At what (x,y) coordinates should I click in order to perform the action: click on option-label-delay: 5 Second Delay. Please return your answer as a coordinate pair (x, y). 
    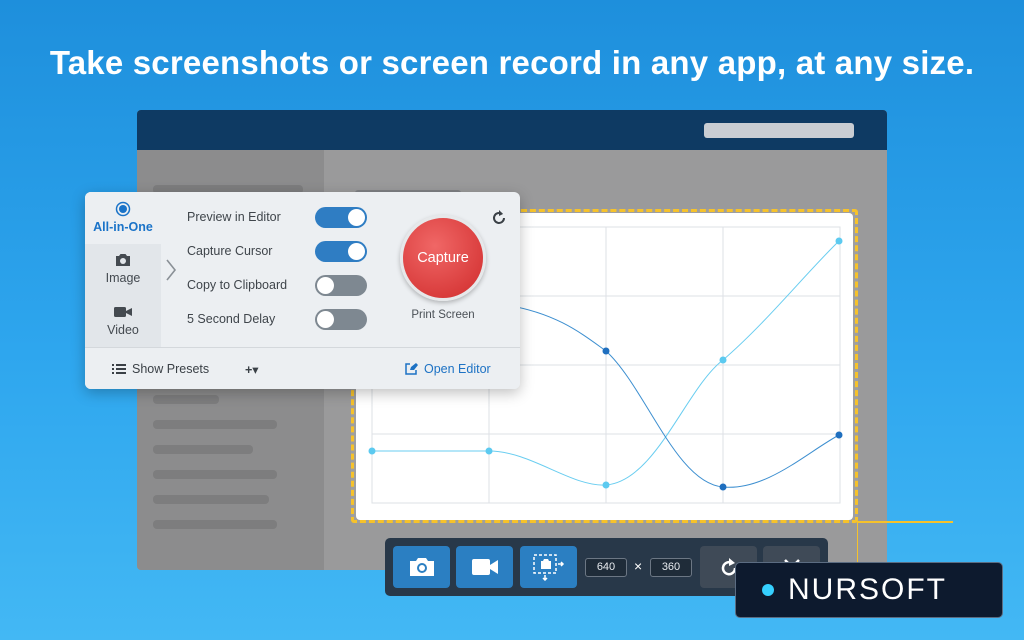
    Looking at the image, I should click on (231, 319).